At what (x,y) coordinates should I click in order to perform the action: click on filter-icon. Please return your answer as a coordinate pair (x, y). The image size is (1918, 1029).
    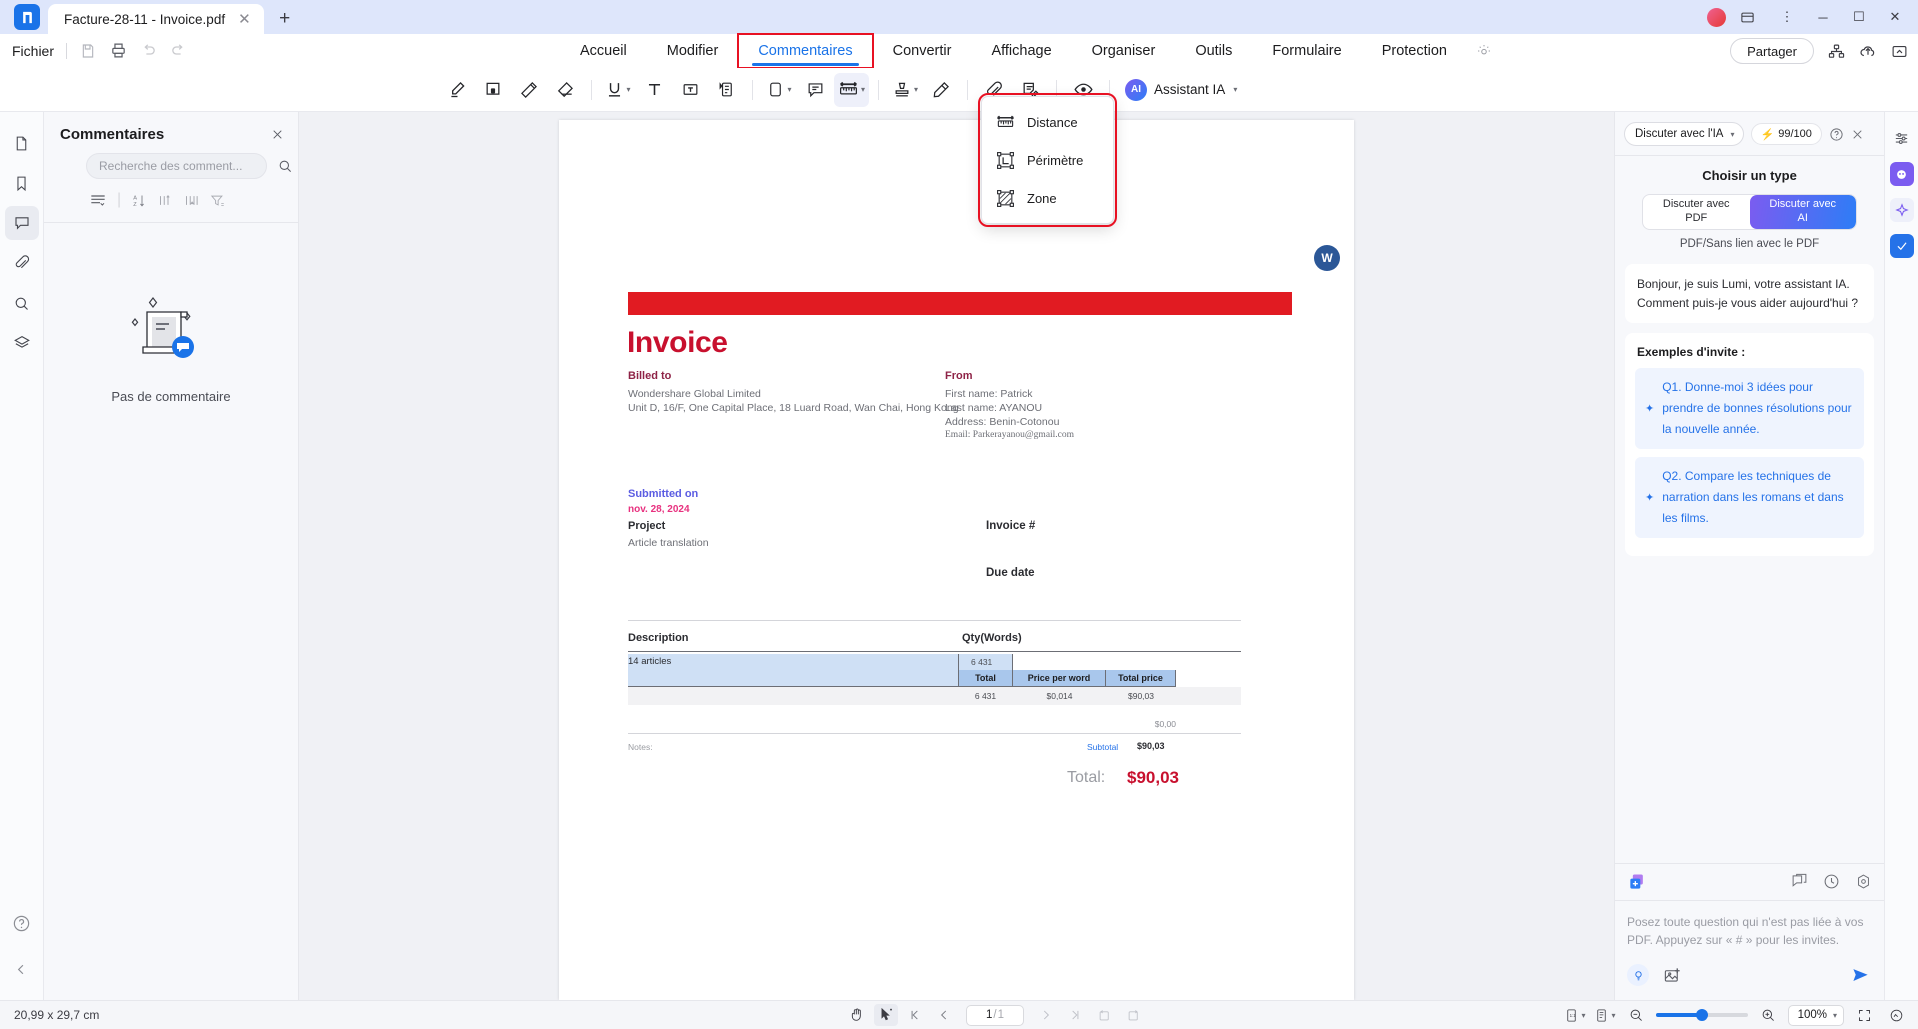
    Looking at the image, I should click on (217, 200).